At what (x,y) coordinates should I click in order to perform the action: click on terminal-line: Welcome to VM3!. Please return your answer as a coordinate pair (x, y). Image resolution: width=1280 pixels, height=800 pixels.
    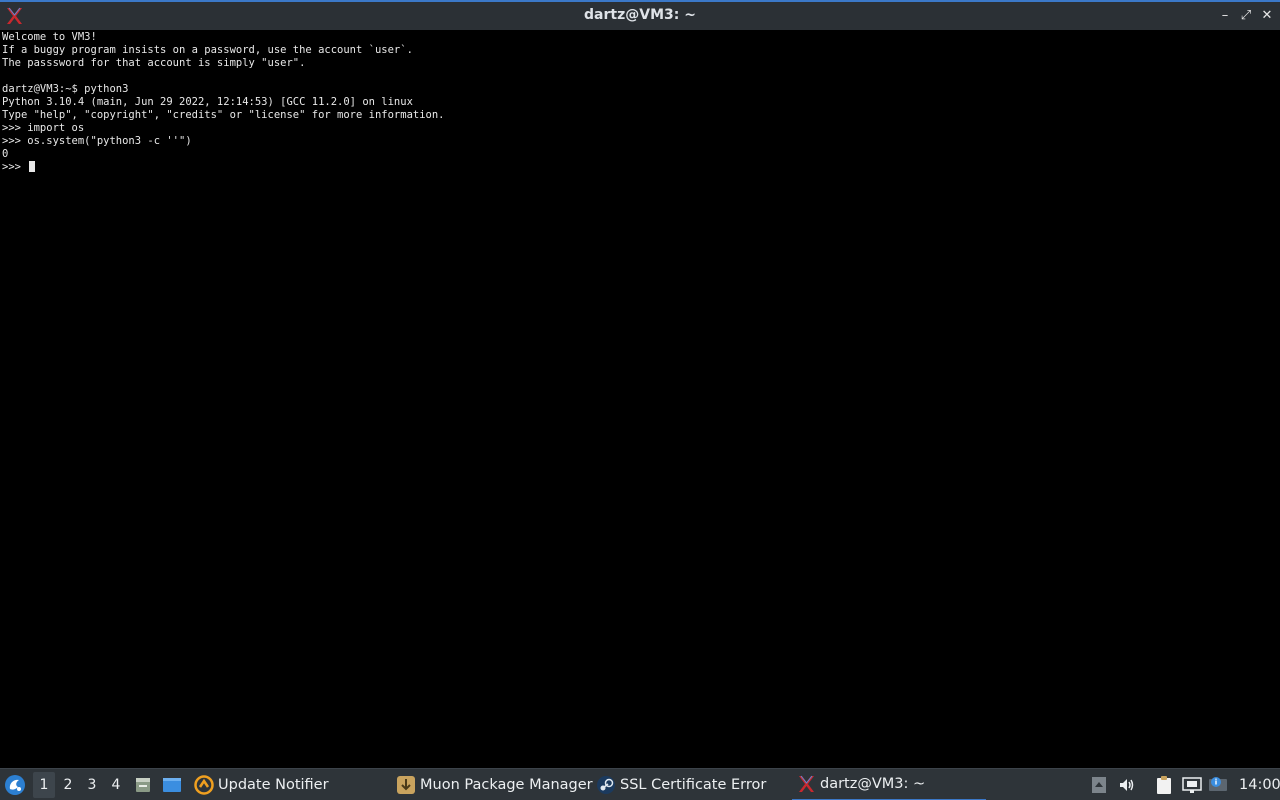
    Looking at the image, I should click on (49, 37).